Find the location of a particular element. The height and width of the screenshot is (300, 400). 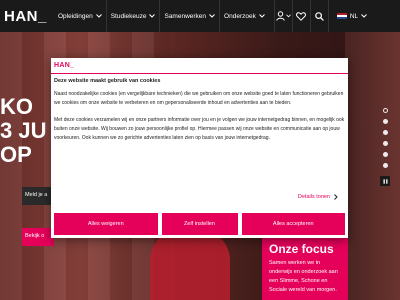

pause-button is located at coordinates (385, 181).